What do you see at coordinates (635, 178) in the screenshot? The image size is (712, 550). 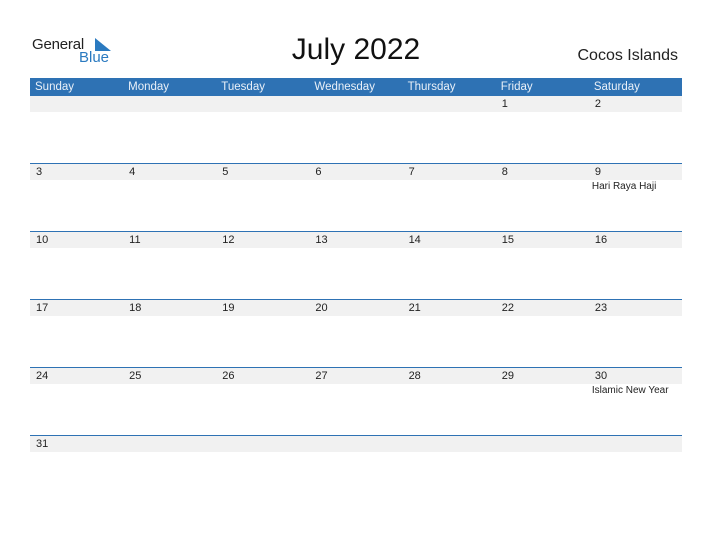 I see `day-cell: 9 Hari Raya Haji` at bounding box center [635, 178].